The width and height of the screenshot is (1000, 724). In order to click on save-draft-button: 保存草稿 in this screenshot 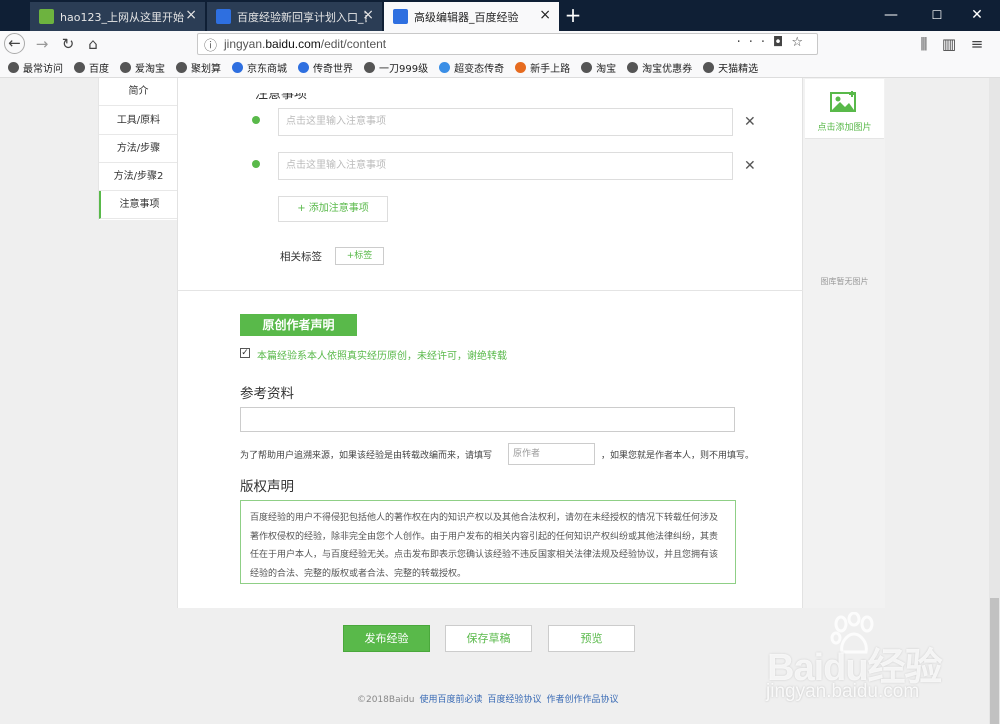, I will do `click(488, 638)`.